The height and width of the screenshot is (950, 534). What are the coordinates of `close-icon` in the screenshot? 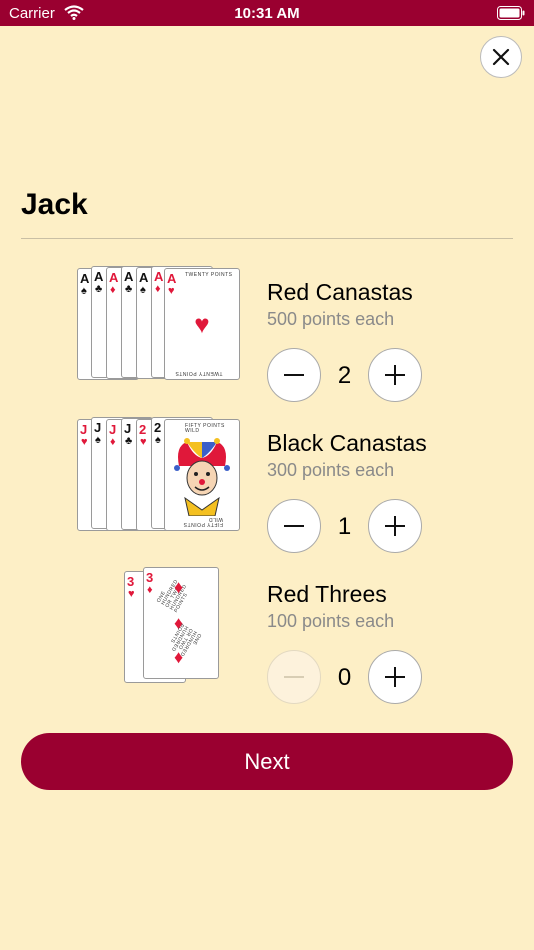 It's located at (501, 57).